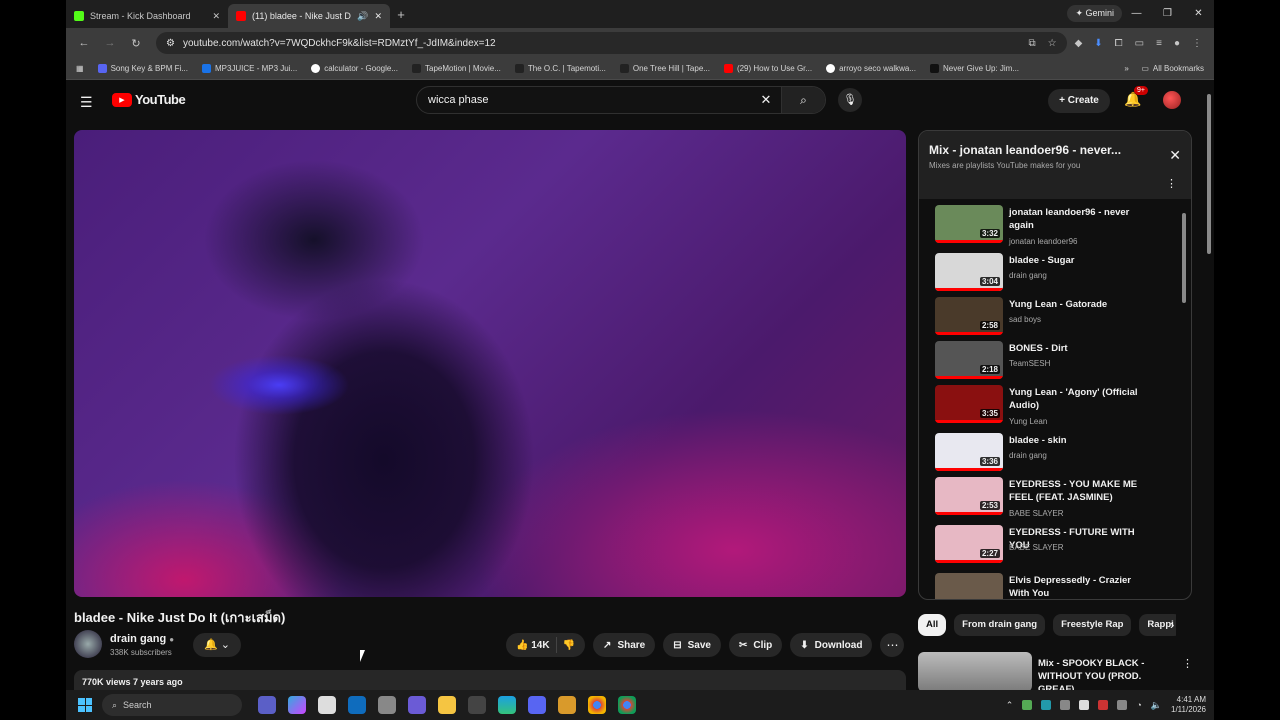 The image size is (1280, 720). What do you see at coordinates (1198, 14) in the screenshot?
I see `close-window-icon: ✕` at bounding box center [1198, 14].